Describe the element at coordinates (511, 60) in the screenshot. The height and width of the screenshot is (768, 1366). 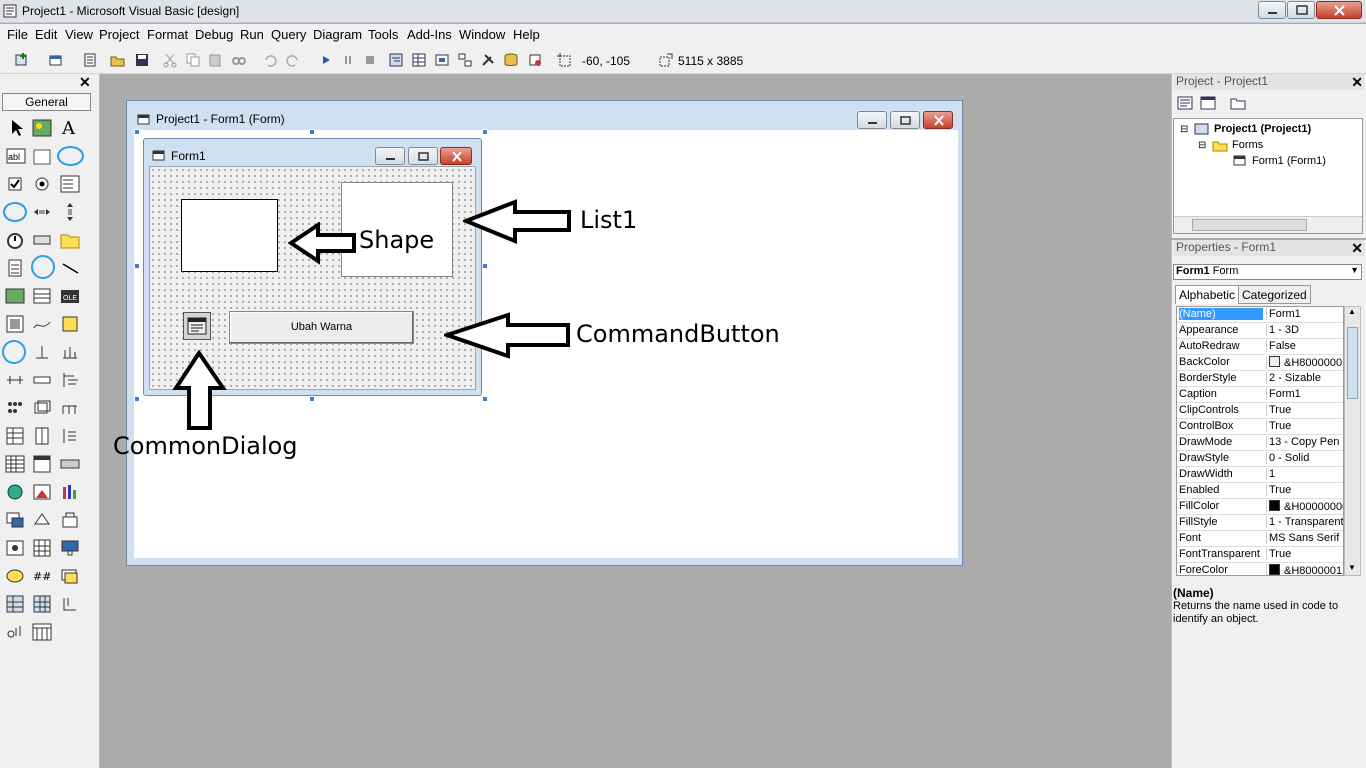
I see `data-view-icon` at that location.